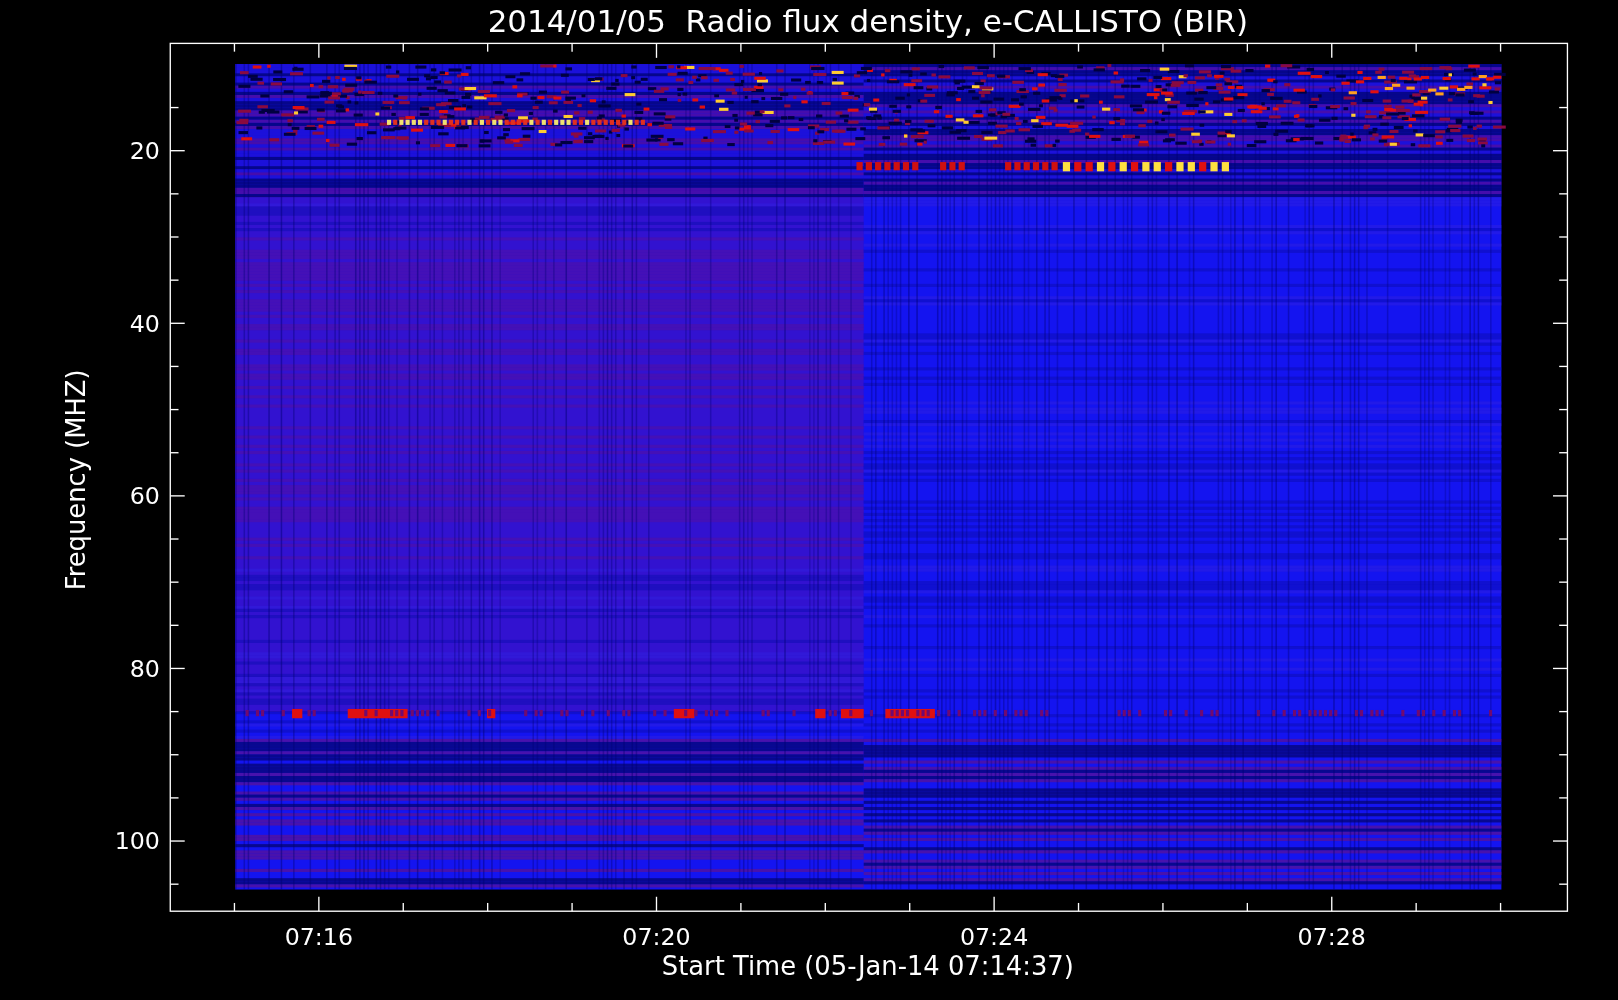 The width and height of the screenshot is (1618, 1000). Describe the element at coordinates (867, 21) in the screenshot. I see `chart-title: 2014/01/05 Radio flux density, e-CALLISTO (BIR)` at that location.